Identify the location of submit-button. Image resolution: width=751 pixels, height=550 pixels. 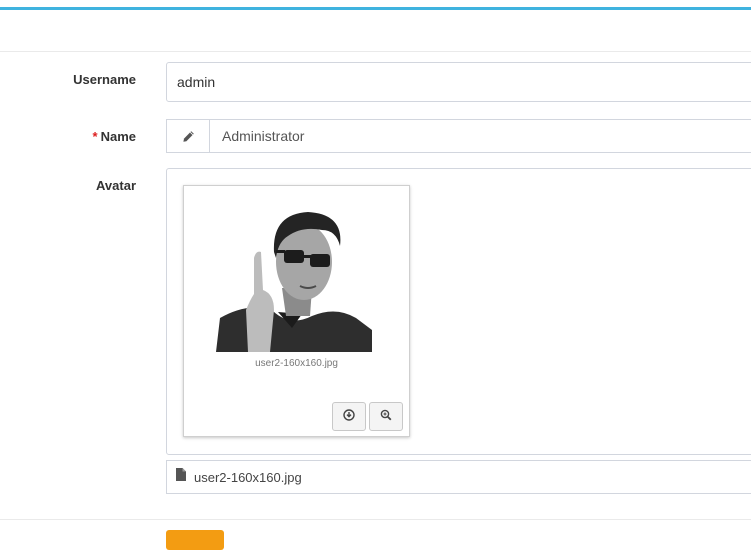
(195, 540).